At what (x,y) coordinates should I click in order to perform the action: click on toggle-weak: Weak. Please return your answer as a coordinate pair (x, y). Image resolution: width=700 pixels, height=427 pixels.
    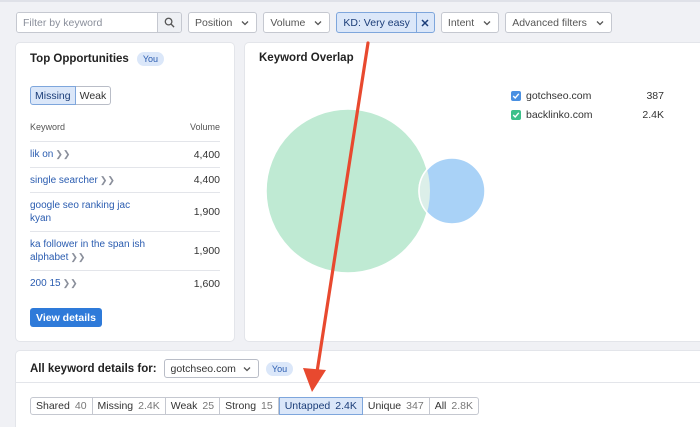
    Looking at the image, I should click on (93, 95).